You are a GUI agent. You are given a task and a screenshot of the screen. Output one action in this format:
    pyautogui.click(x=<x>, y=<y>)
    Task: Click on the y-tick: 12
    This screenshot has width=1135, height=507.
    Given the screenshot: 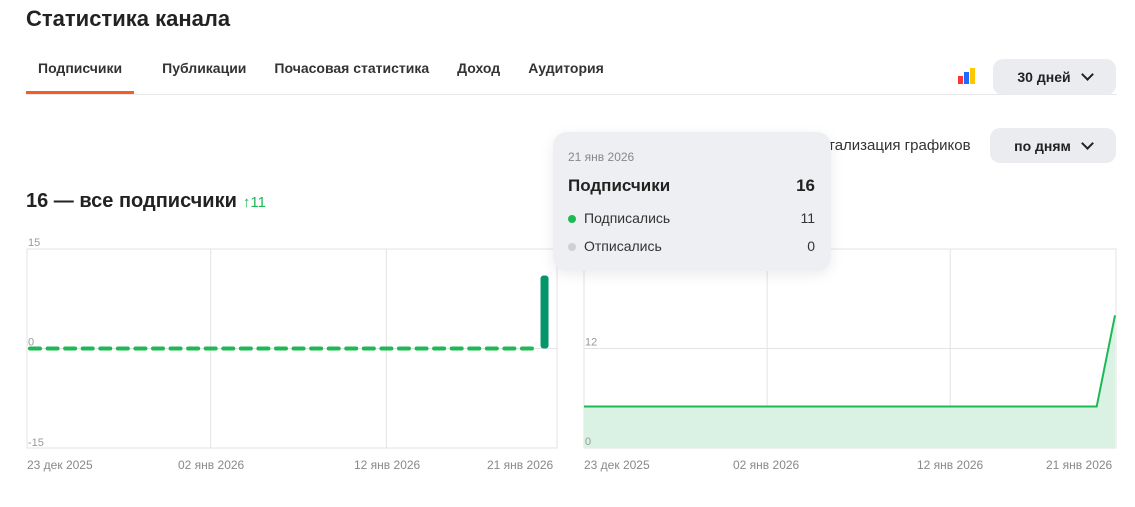 What is the action you would take?
    pyautogui.click(x=591, y=343)
    